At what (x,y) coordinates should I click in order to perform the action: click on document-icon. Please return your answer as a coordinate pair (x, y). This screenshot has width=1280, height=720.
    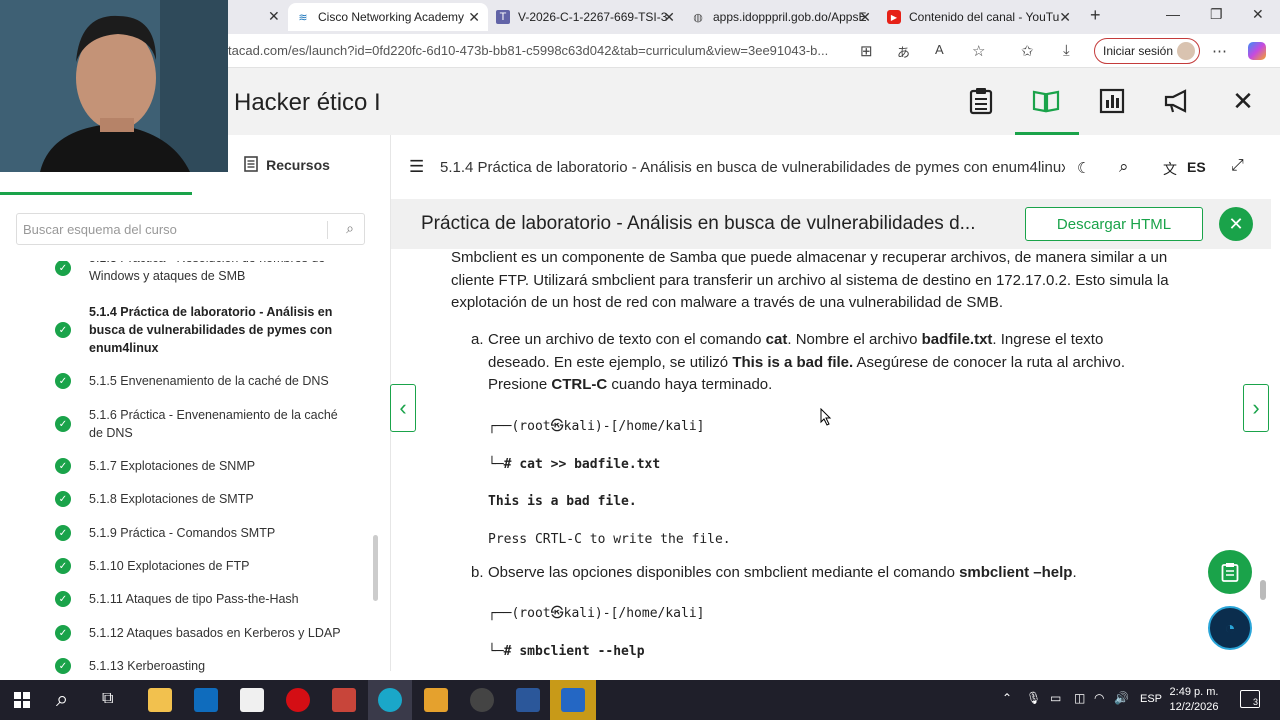
    Looking at the image, I should click on (251, 165).